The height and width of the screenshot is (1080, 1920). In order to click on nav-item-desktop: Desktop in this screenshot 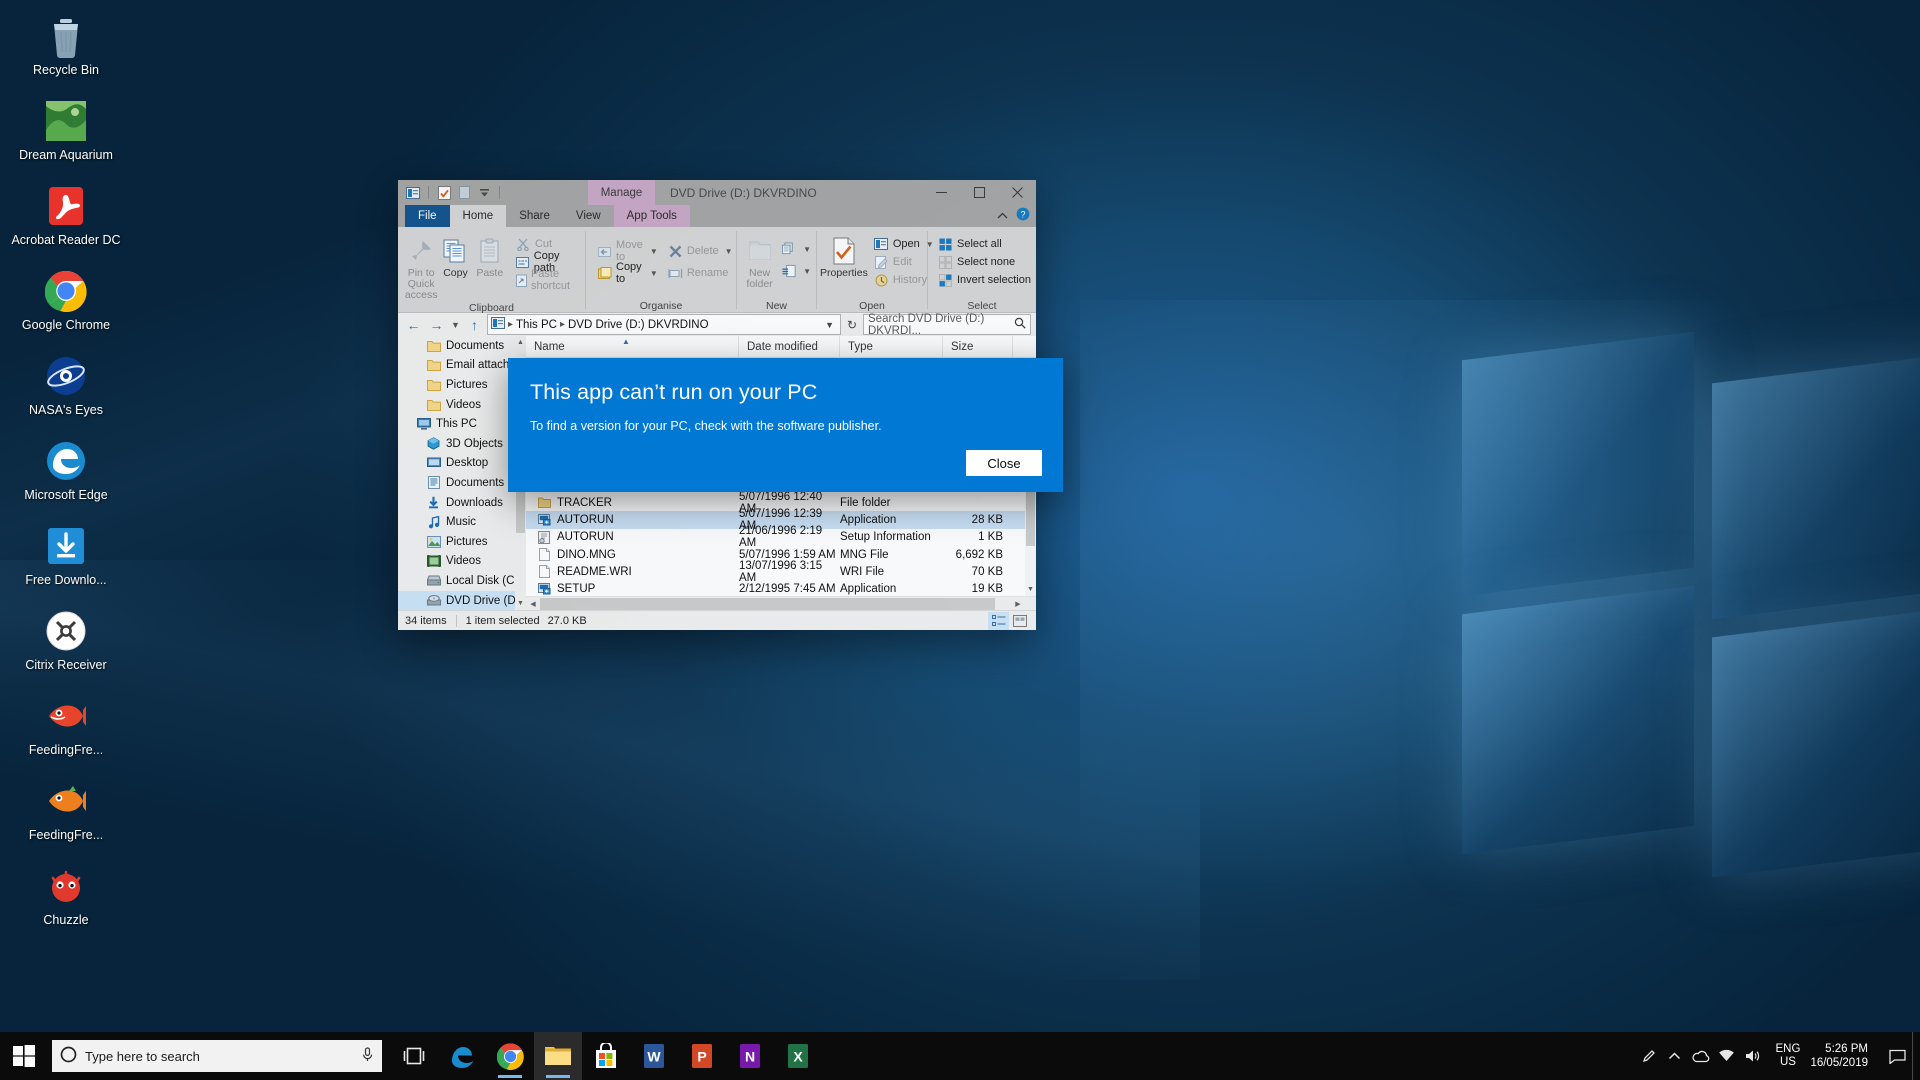, I will do `click(462, 464)`.